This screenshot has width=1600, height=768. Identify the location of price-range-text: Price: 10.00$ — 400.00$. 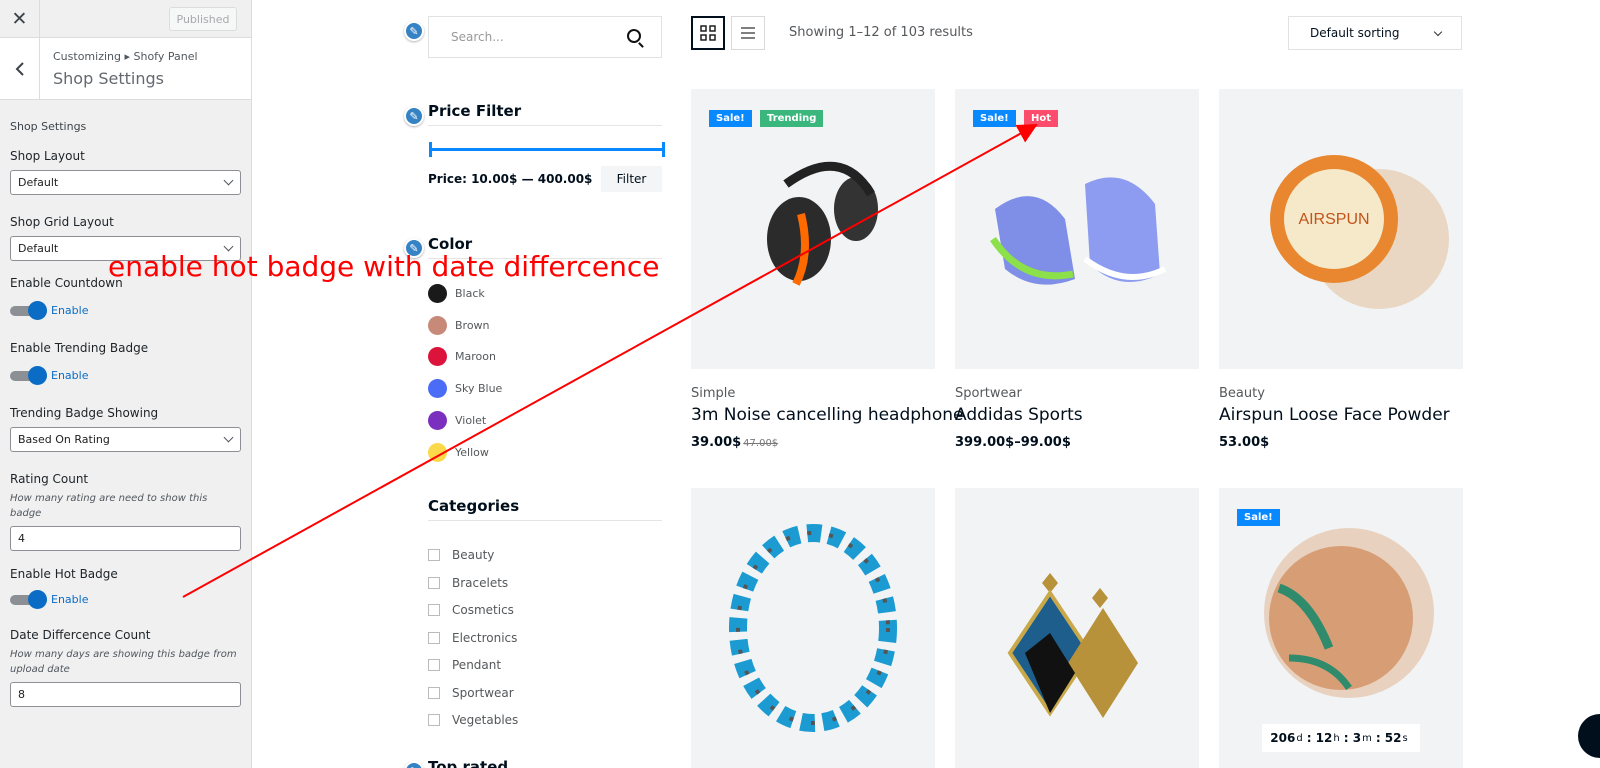
(510, 179).